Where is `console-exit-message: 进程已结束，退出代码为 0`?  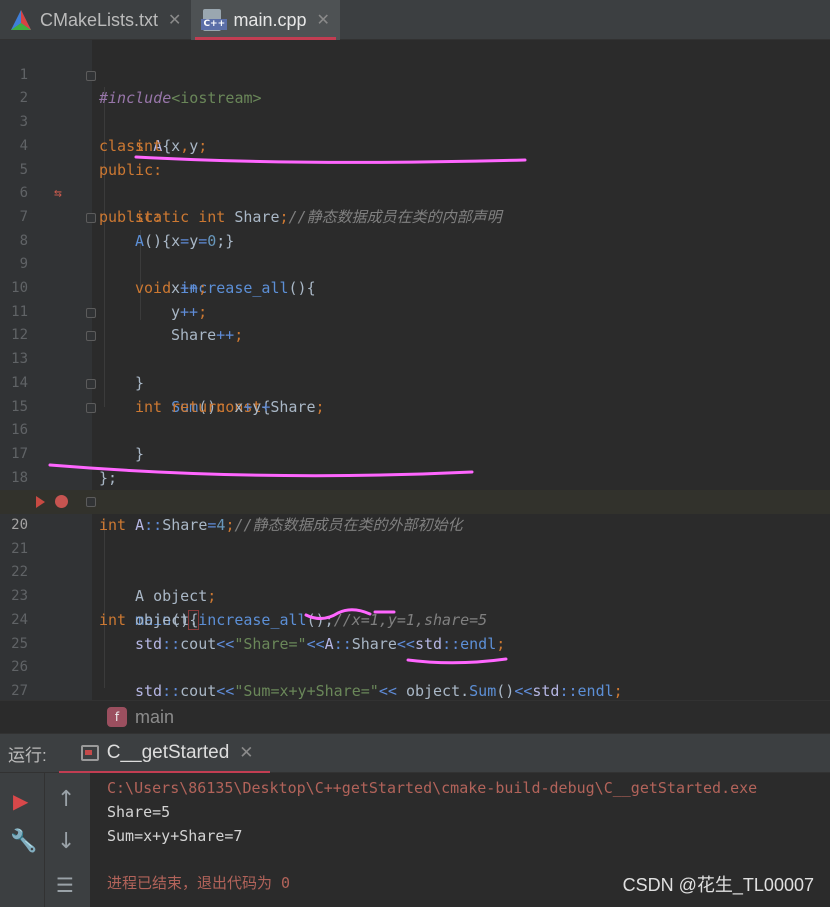
console-exit-message: 进程已结束，退出代码为 0 is located at coordinates (199, 883).